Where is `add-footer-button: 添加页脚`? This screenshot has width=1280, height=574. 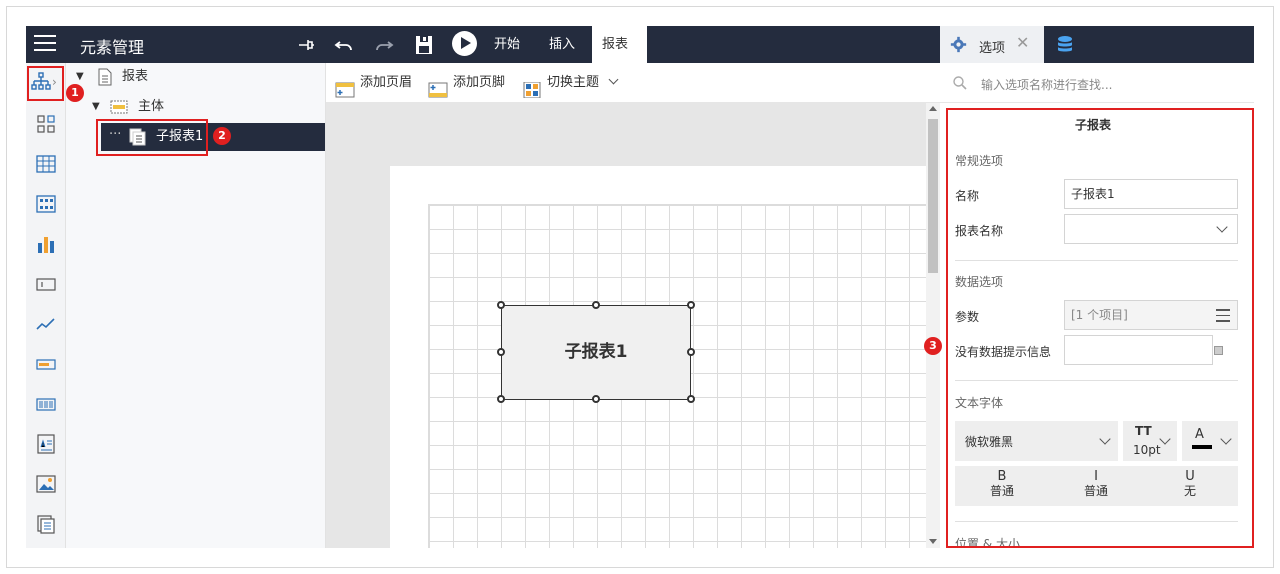
add-footer-button: 添加页脚 is located at coordinates (466, 83).